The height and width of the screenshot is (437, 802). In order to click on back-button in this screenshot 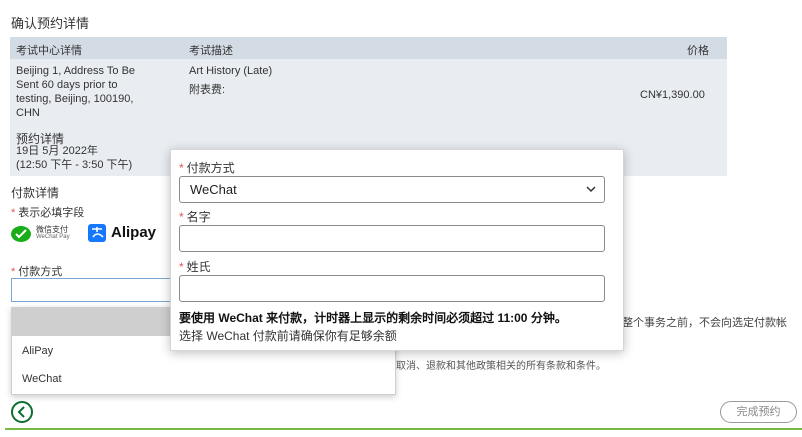, I will do `click(22, 412)`.